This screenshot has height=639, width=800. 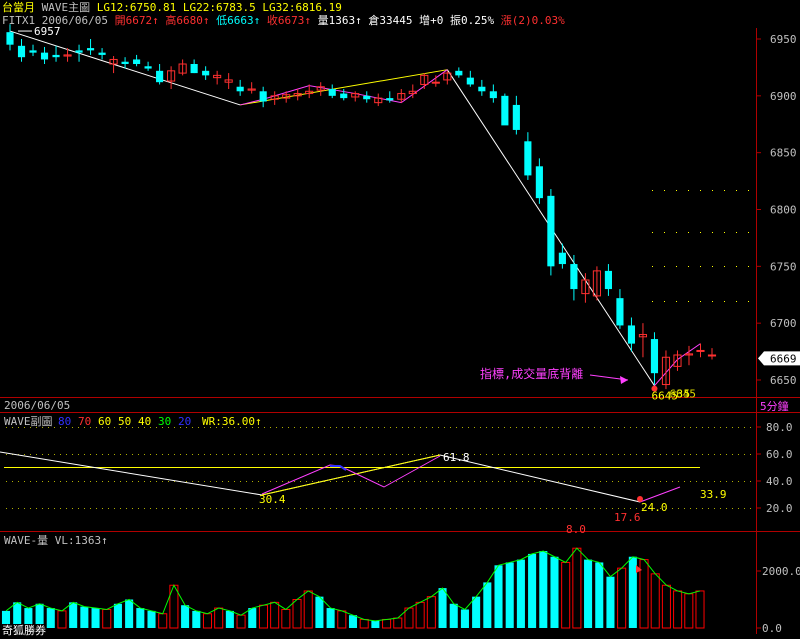 What do you see at coordinates (779, 427) in the screenshot?
I see `wr-y-tick-label: 80.0` at bounding box center [779, 427].